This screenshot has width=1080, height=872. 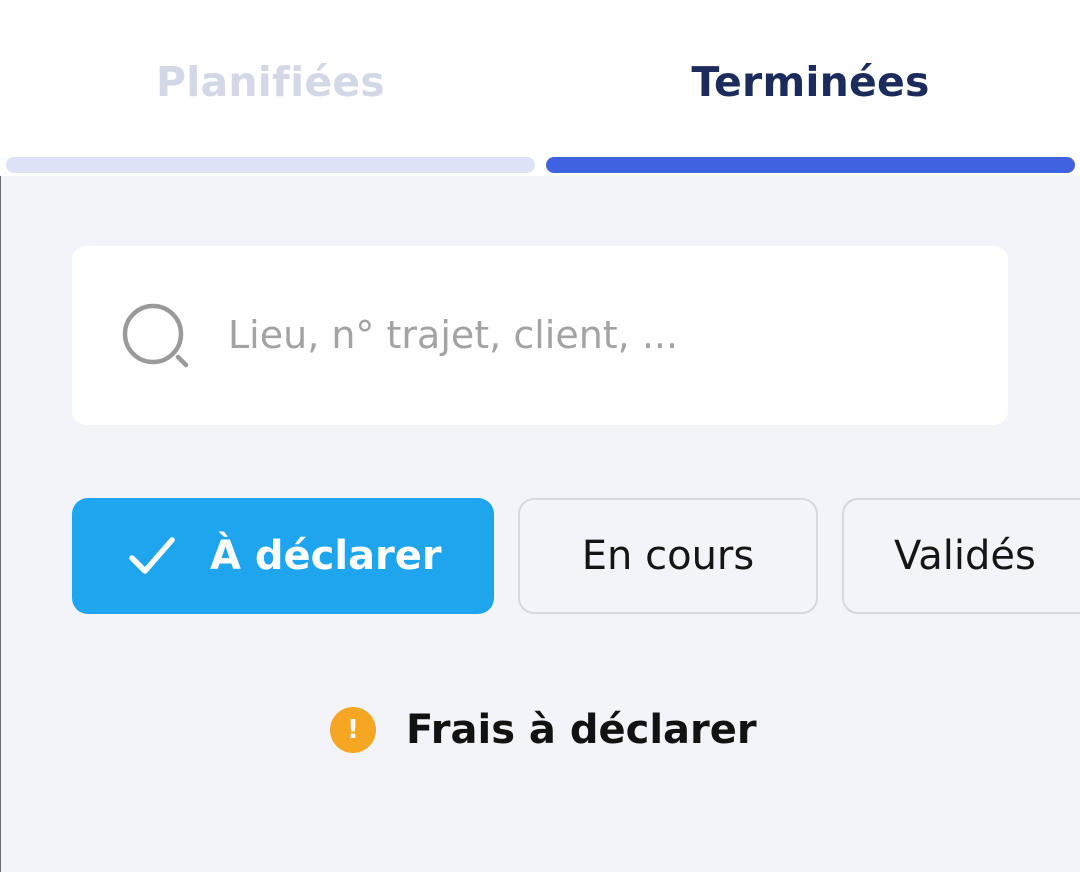 I want to click on tab-terminees-underline, so click(x=810, y=165).